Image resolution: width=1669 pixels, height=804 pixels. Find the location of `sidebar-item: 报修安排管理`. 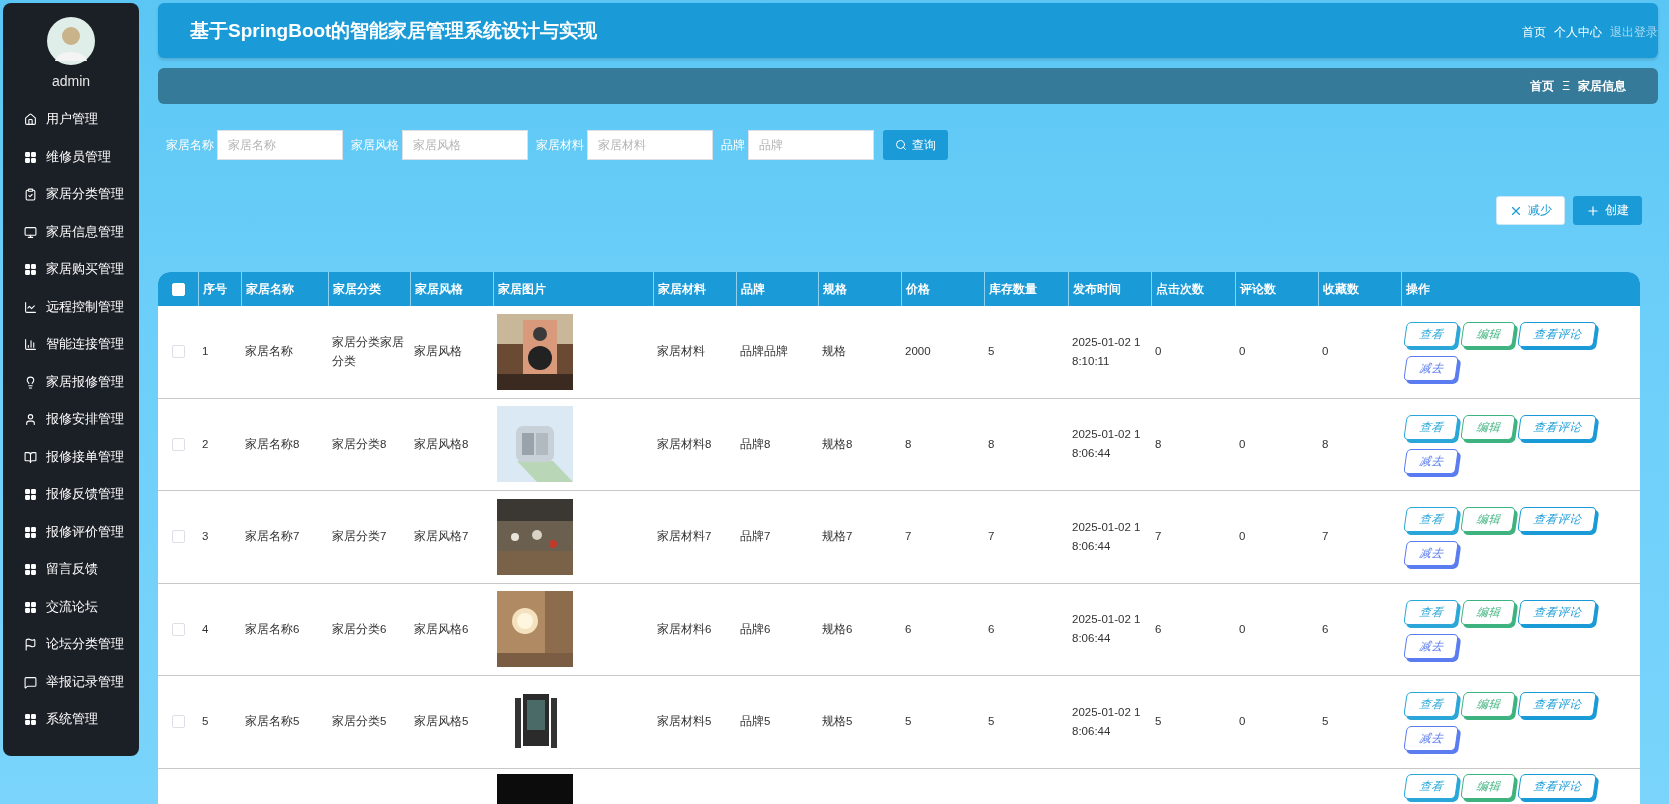

sidebar-item: 报修安排管理 is located at coordinates (71, 420).